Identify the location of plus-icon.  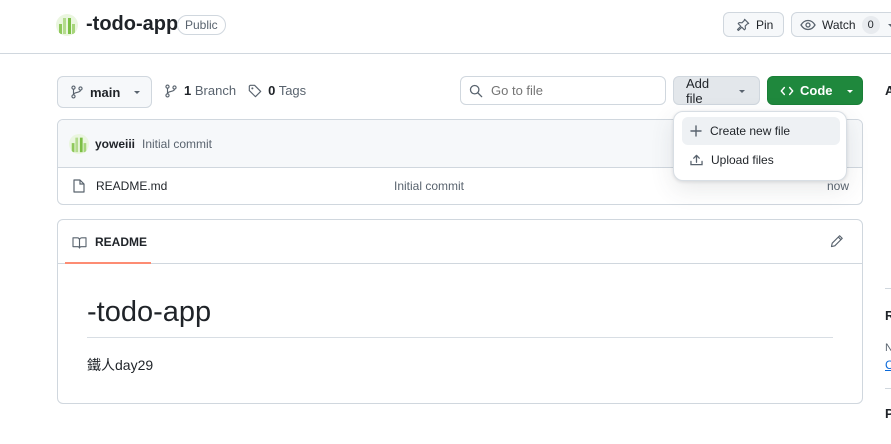
(696, 131).